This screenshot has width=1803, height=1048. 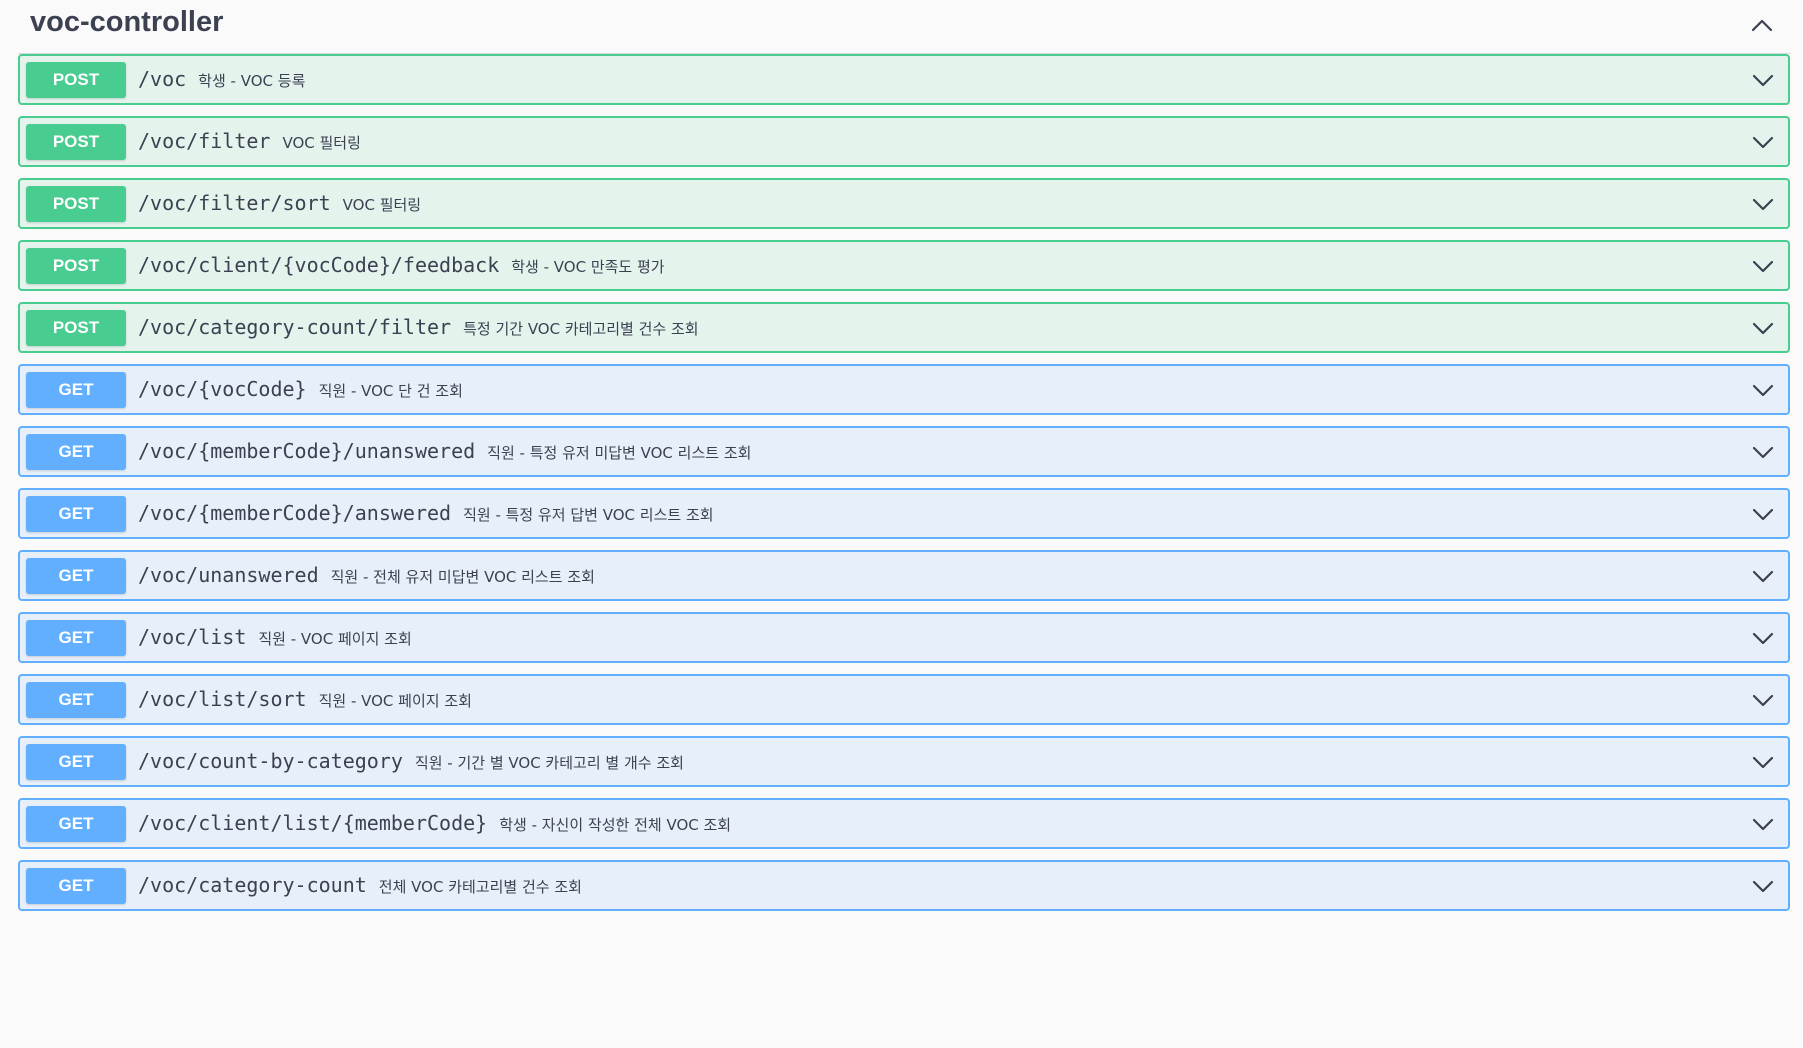 What do you see at coordinates (904, 637) in the screenshot?
I see `operation-row: GET/voc/list 직원 - VOC 페이지 조회` at bounding box center [904, 637].